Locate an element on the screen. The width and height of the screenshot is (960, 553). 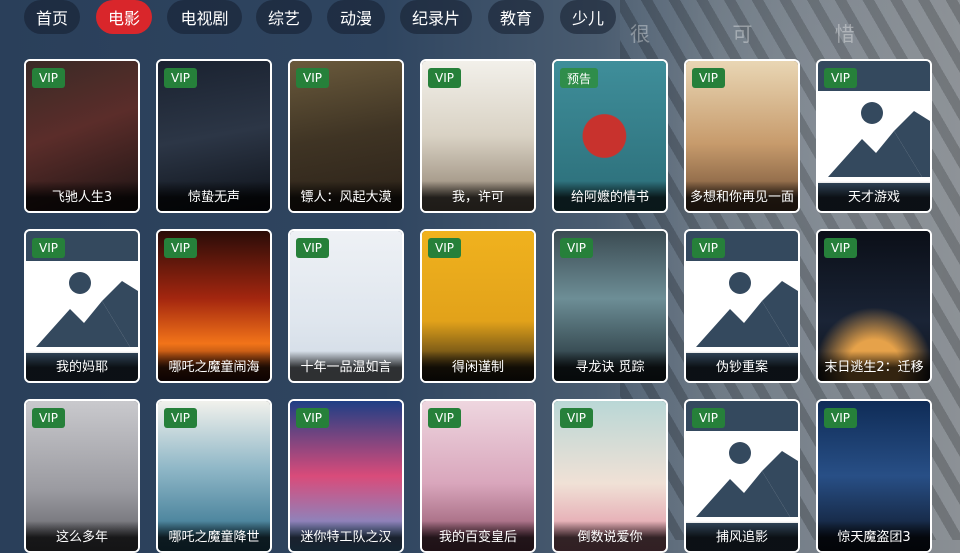
movie-title: 末日逃生2：迁移 is located at coordinates (874, 366).